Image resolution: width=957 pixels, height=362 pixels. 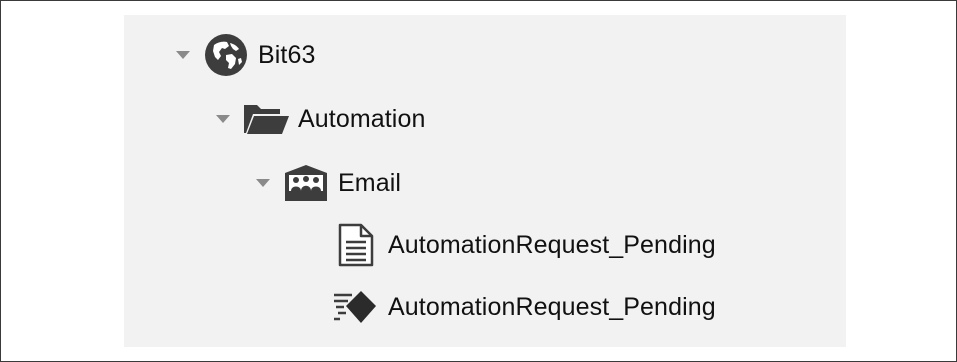 I want to click on folder-open-icon, so click(x=266, y=119).